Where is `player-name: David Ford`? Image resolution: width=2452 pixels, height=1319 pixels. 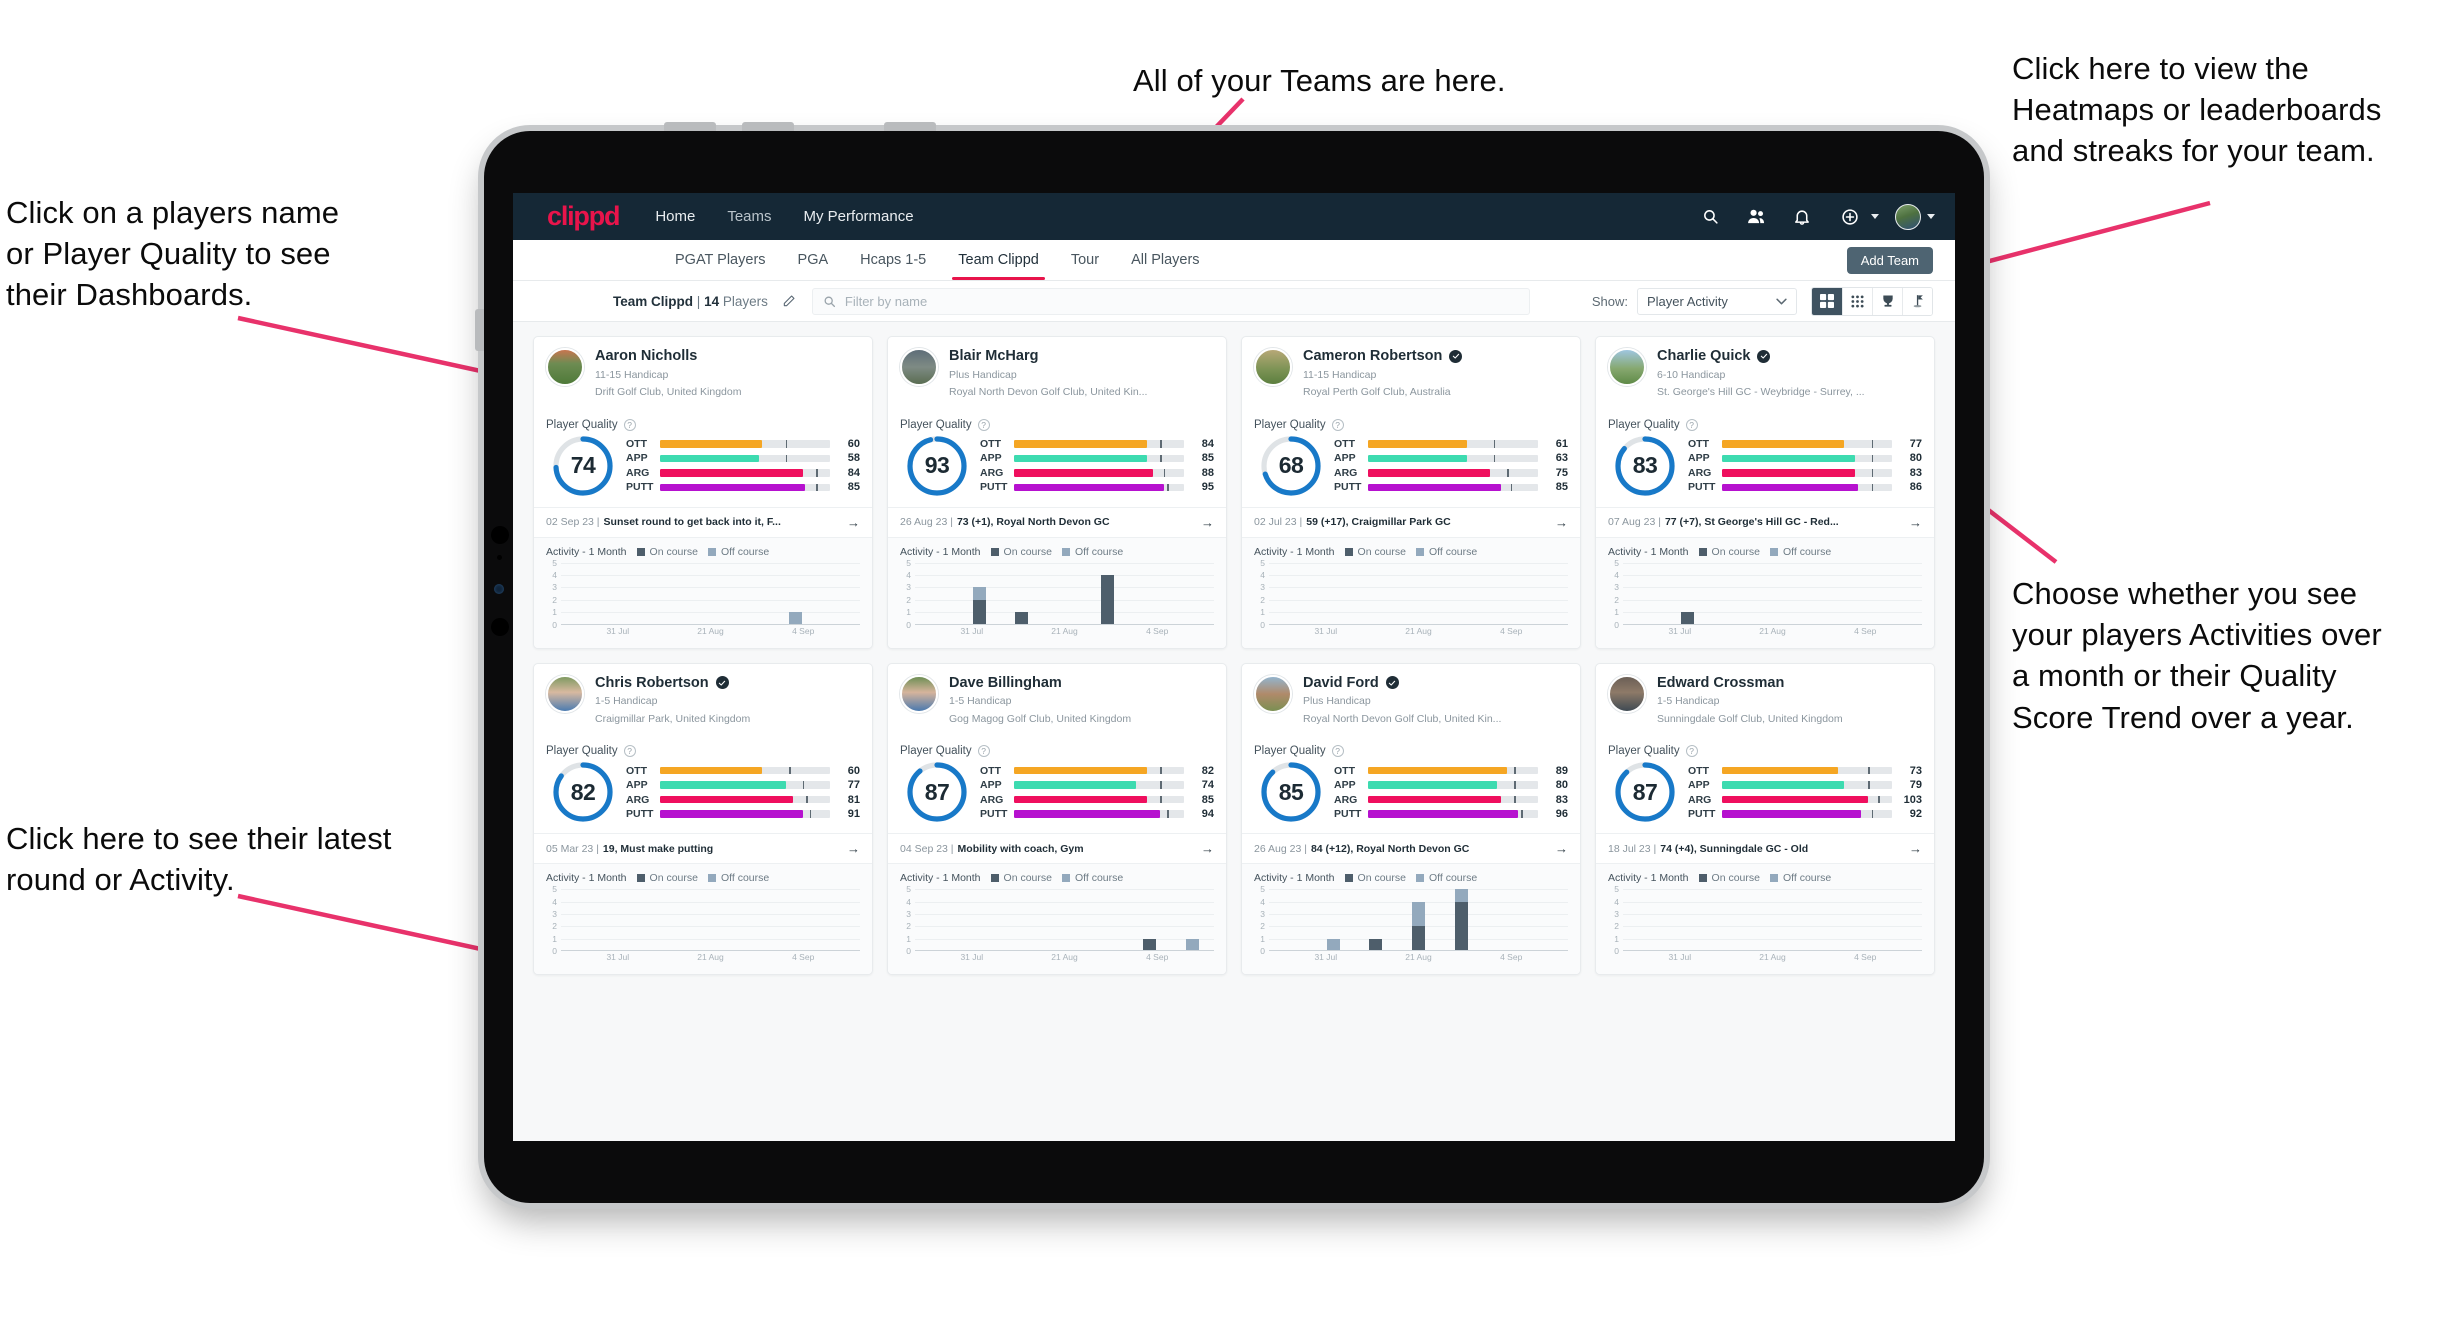
player-name: David Ford is located at coordinates (1435, 683).